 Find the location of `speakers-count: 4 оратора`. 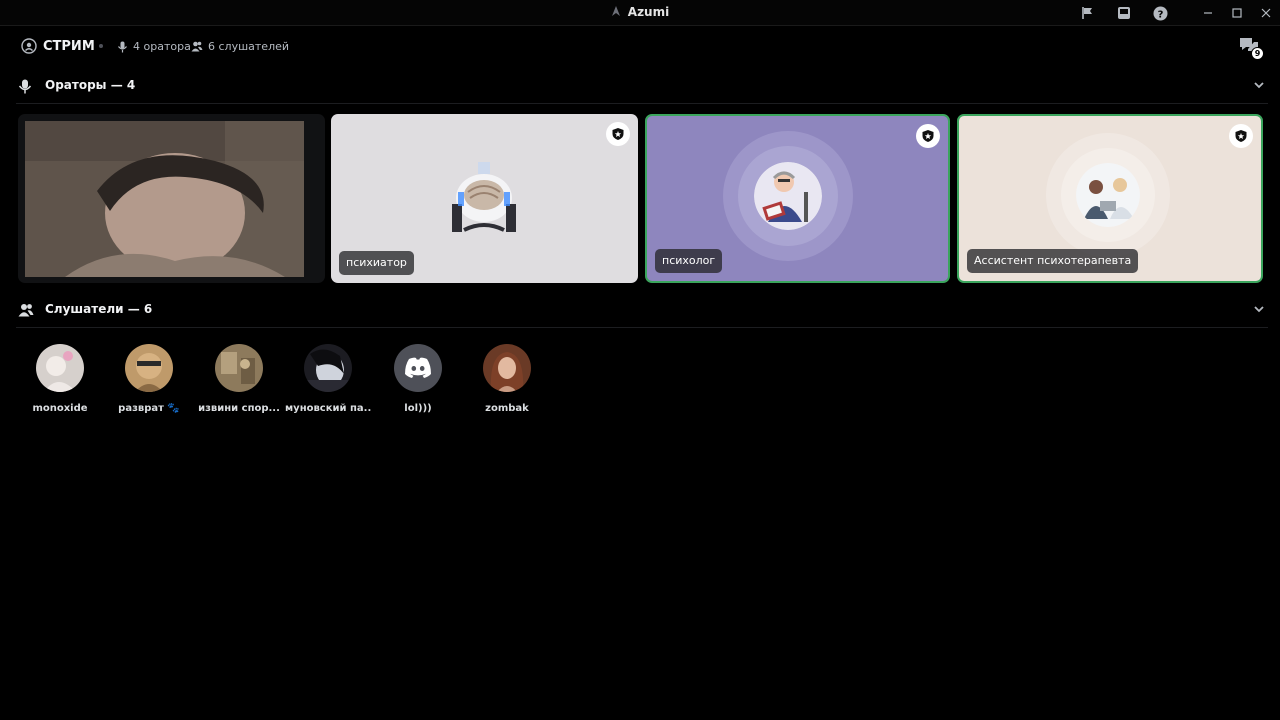

speakers-count: 4 оратора is located at coordinates (154, 46).